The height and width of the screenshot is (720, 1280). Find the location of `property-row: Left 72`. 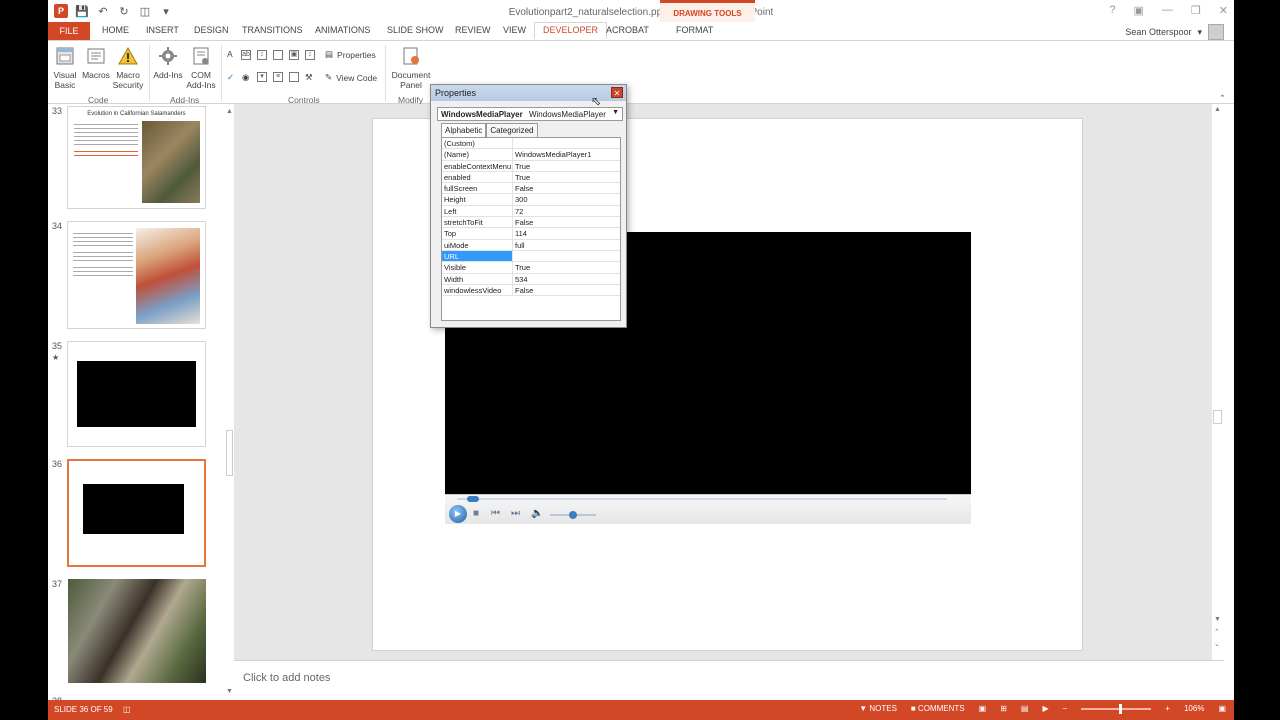

property-row: Left 72 is located at coordinates (531, 211).